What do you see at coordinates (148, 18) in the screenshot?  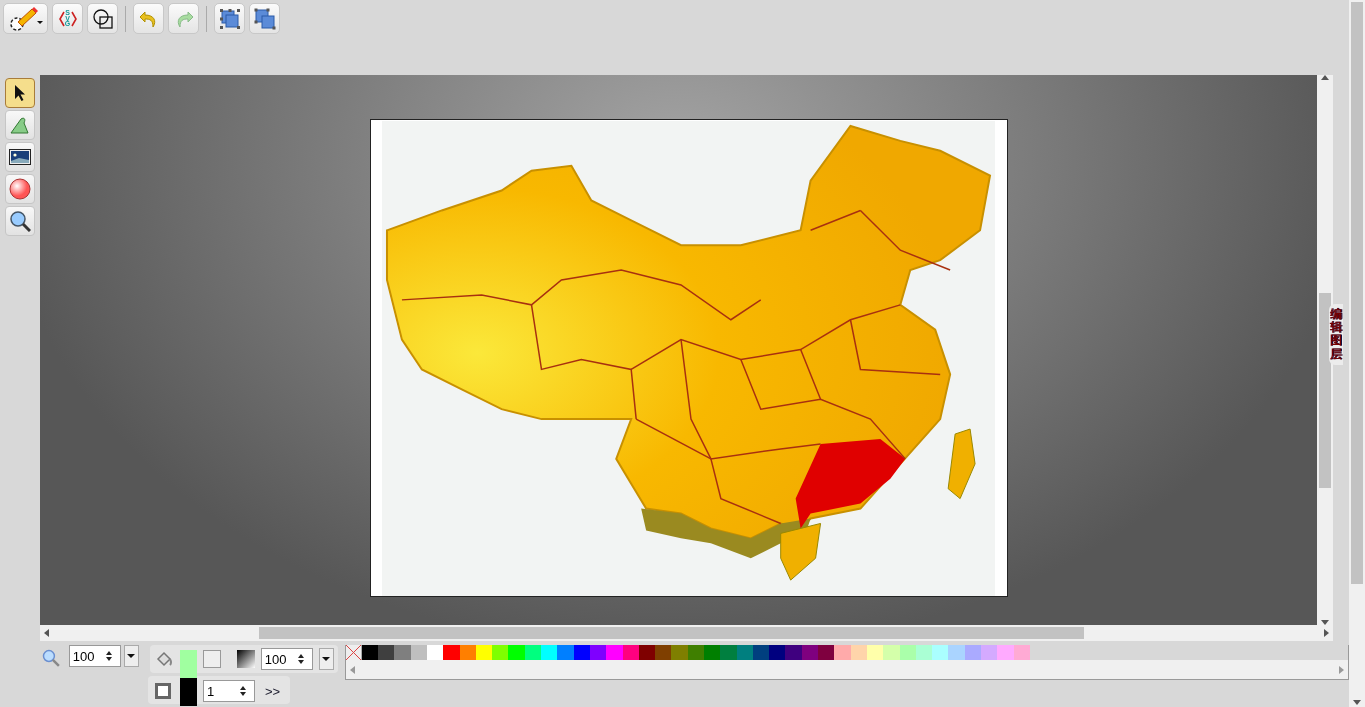 I see `undo-button` at bounding box center [148, 18].